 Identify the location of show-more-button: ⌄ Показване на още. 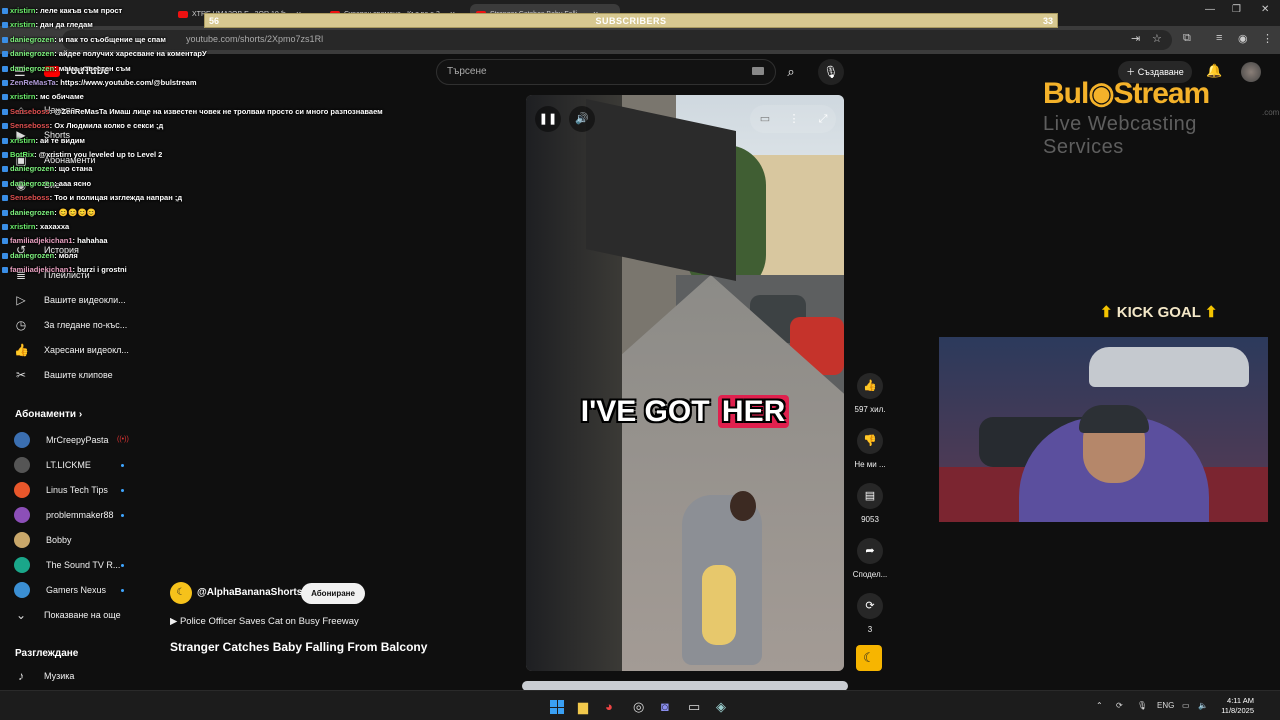
(67, 615).